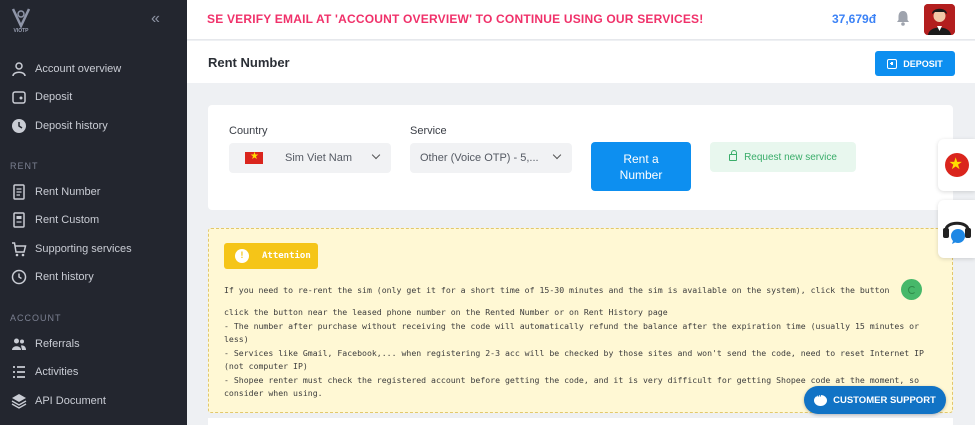 The image size is (975, 425). Describe the element at coordinates (19, 220) in the screenshot. I see `document-list-icon` at that location.